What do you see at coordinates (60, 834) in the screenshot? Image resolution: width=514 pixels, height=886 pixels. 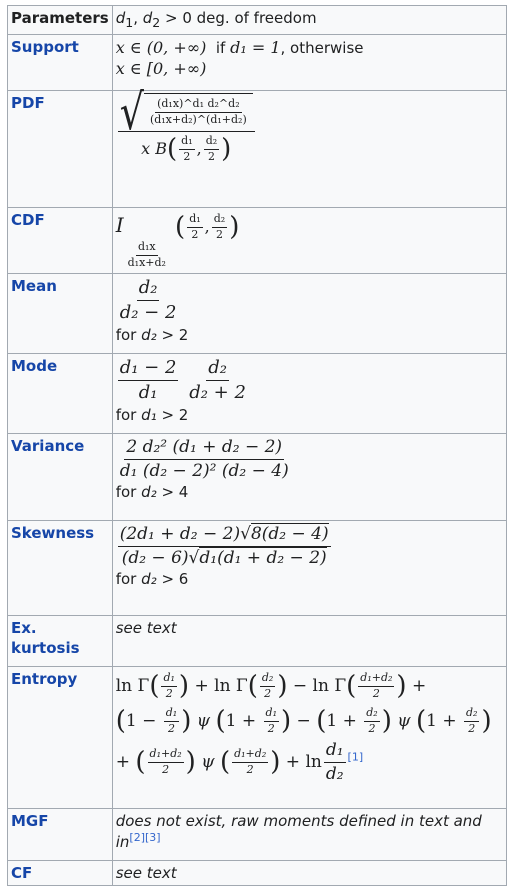 I see `link-mgf: MGF` at bounding box center [60, 834].